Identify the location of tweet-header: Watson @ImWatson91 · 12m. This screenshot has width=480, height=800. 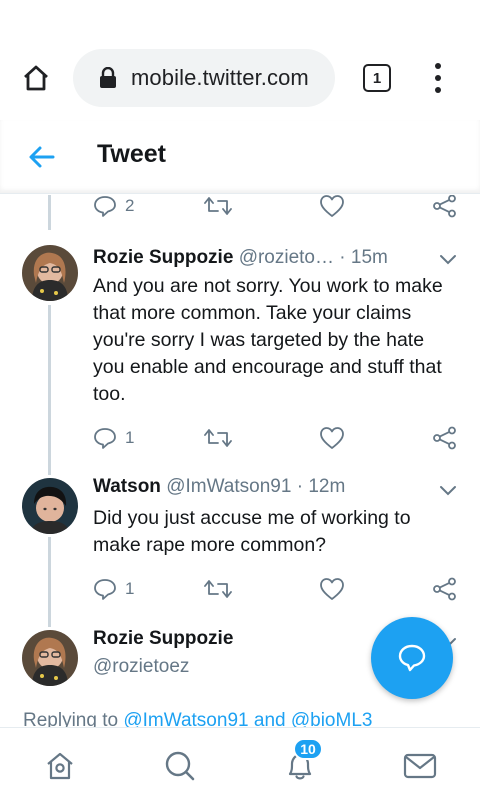
(219, 487).